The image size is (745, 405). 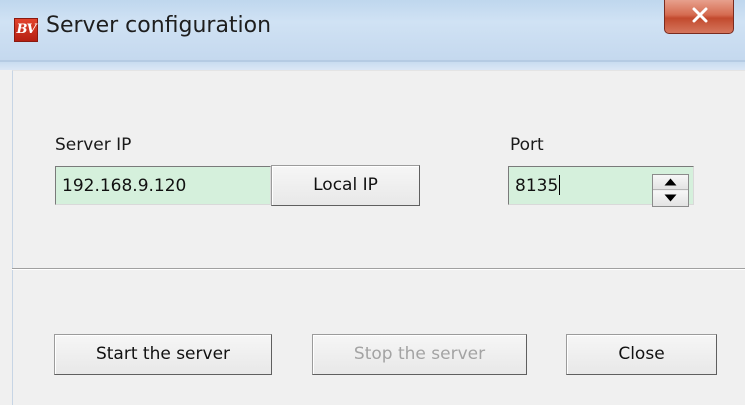 I want to click on port-increment-button, so click(x=670, y=182).